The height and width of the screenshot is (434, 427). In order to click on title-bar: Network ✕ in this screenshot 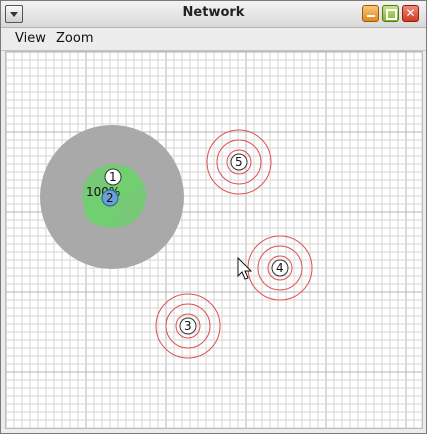, I will do `click(213, 14)`.